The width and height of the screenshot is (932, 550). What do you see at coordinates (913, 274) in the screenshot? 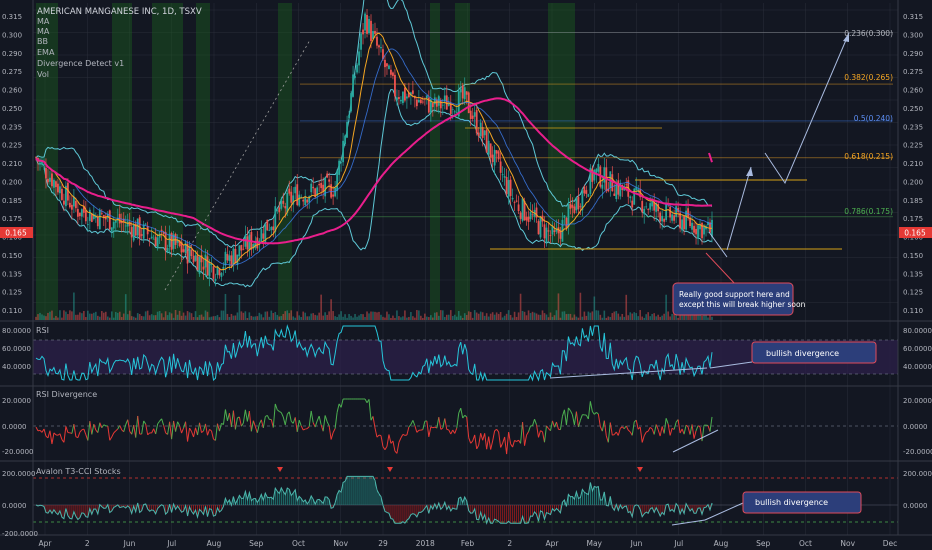
I see `price-tick-right: 0.135` at bounding box center [913, 274].